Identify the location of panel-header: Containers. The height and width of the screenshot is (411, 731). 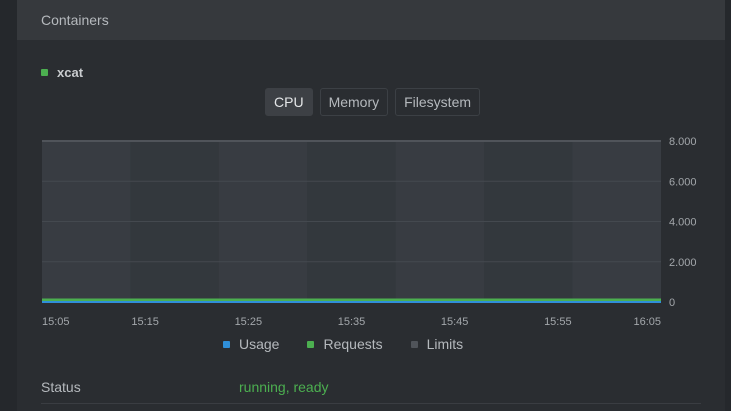
(371, 20).